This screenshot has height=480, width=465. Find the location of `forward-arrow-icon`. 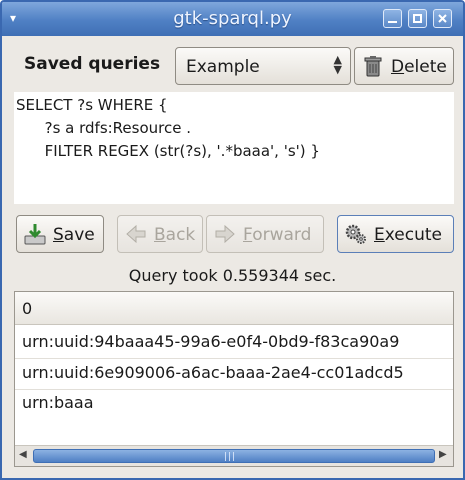

forward-arrow-icon is located at coordinates (225, 234).